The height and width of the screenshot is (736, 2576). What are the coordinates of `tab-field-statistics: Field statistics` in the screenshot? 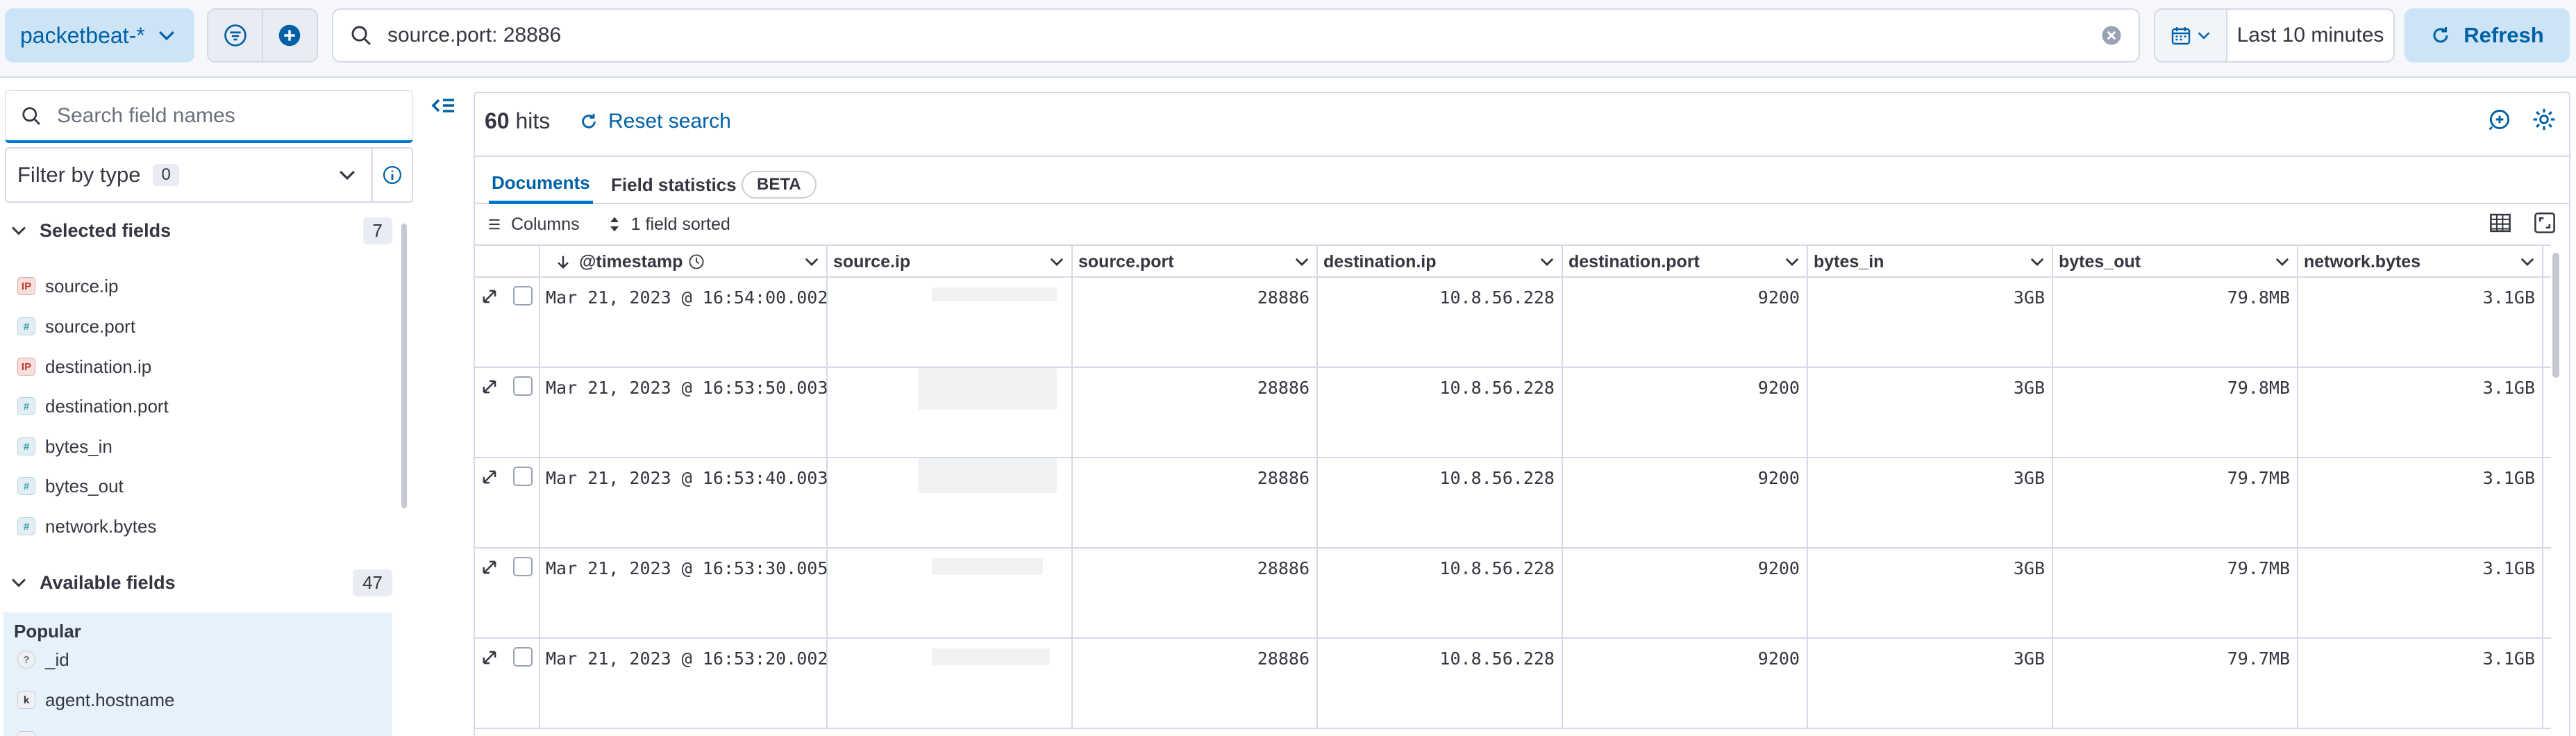 It's located at (674, 184).